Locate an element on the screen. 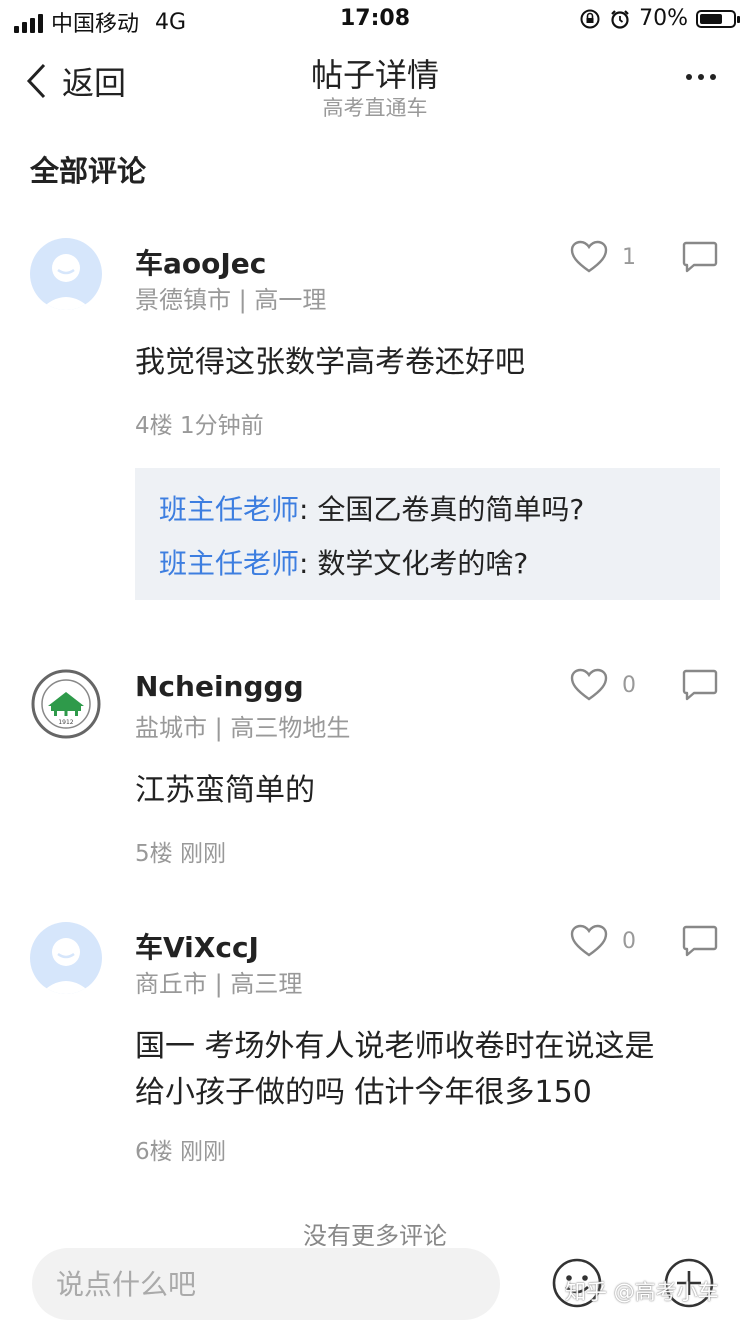 The image size is (750, 1334). username: 车ViXccJ is located at coordinates (197, 946).